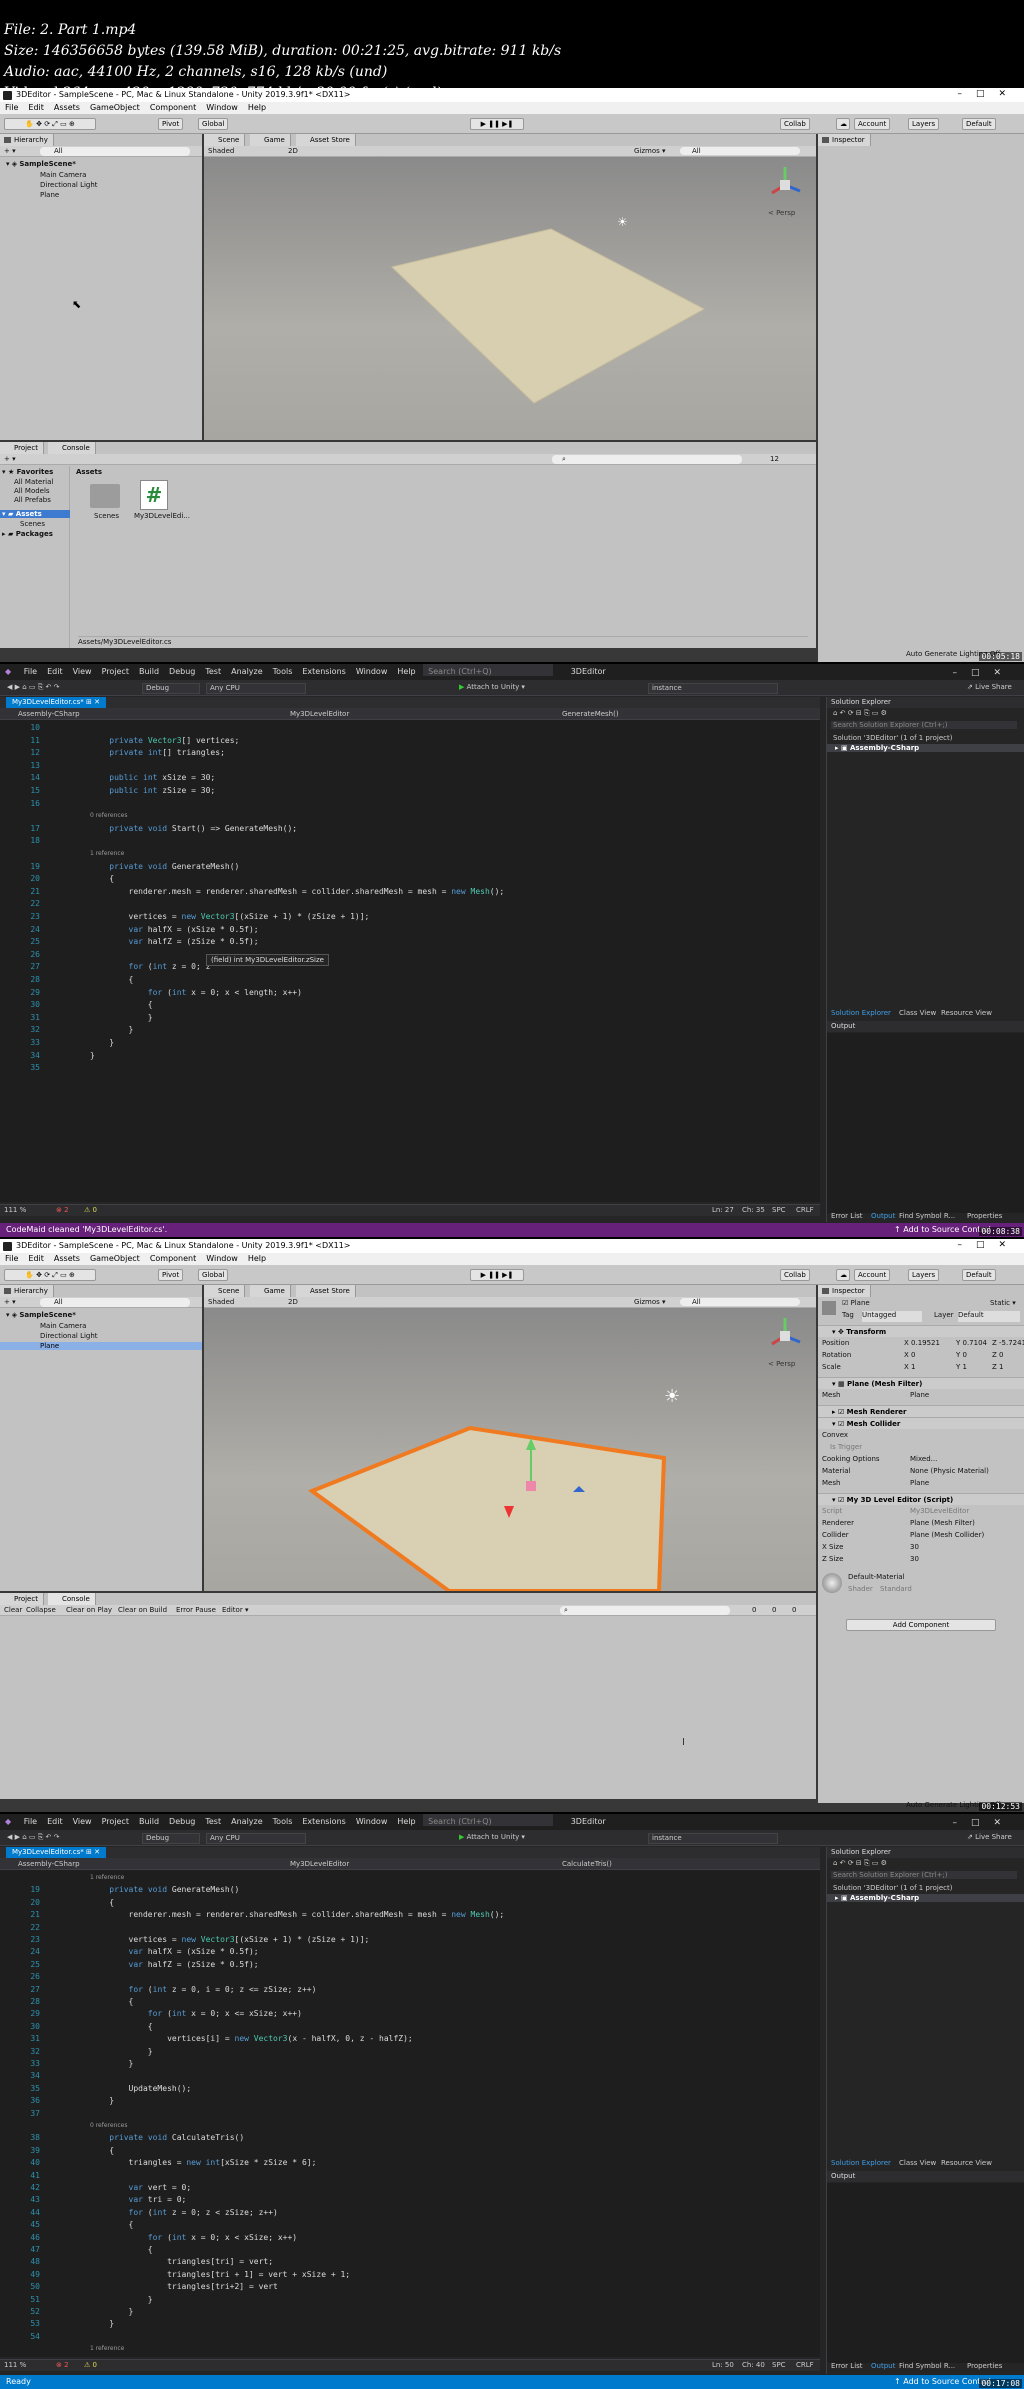 This screenshot has height=2389, width=1024. Describe the element at coordinates (222, 107) in the screenshot. I see `menu-window: Window` at that location.